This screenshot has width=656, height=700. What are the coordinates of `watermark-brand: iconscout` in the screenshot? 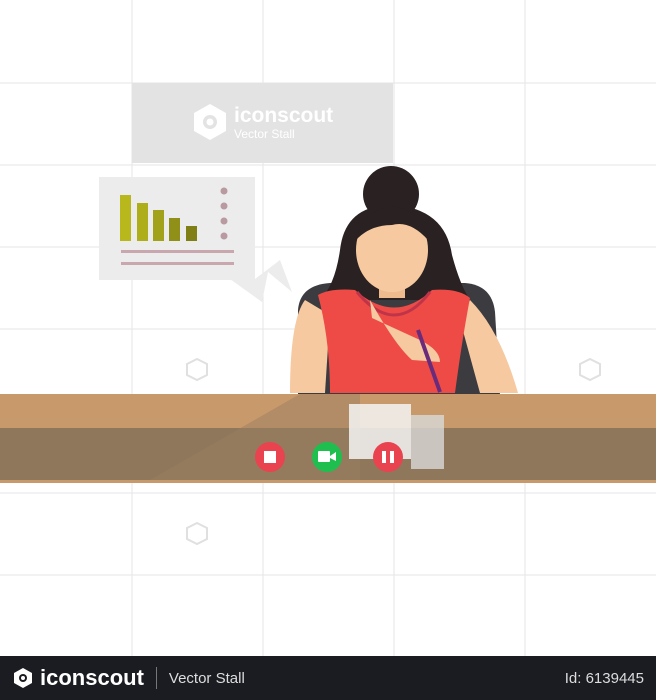 It's located at (284, 115).